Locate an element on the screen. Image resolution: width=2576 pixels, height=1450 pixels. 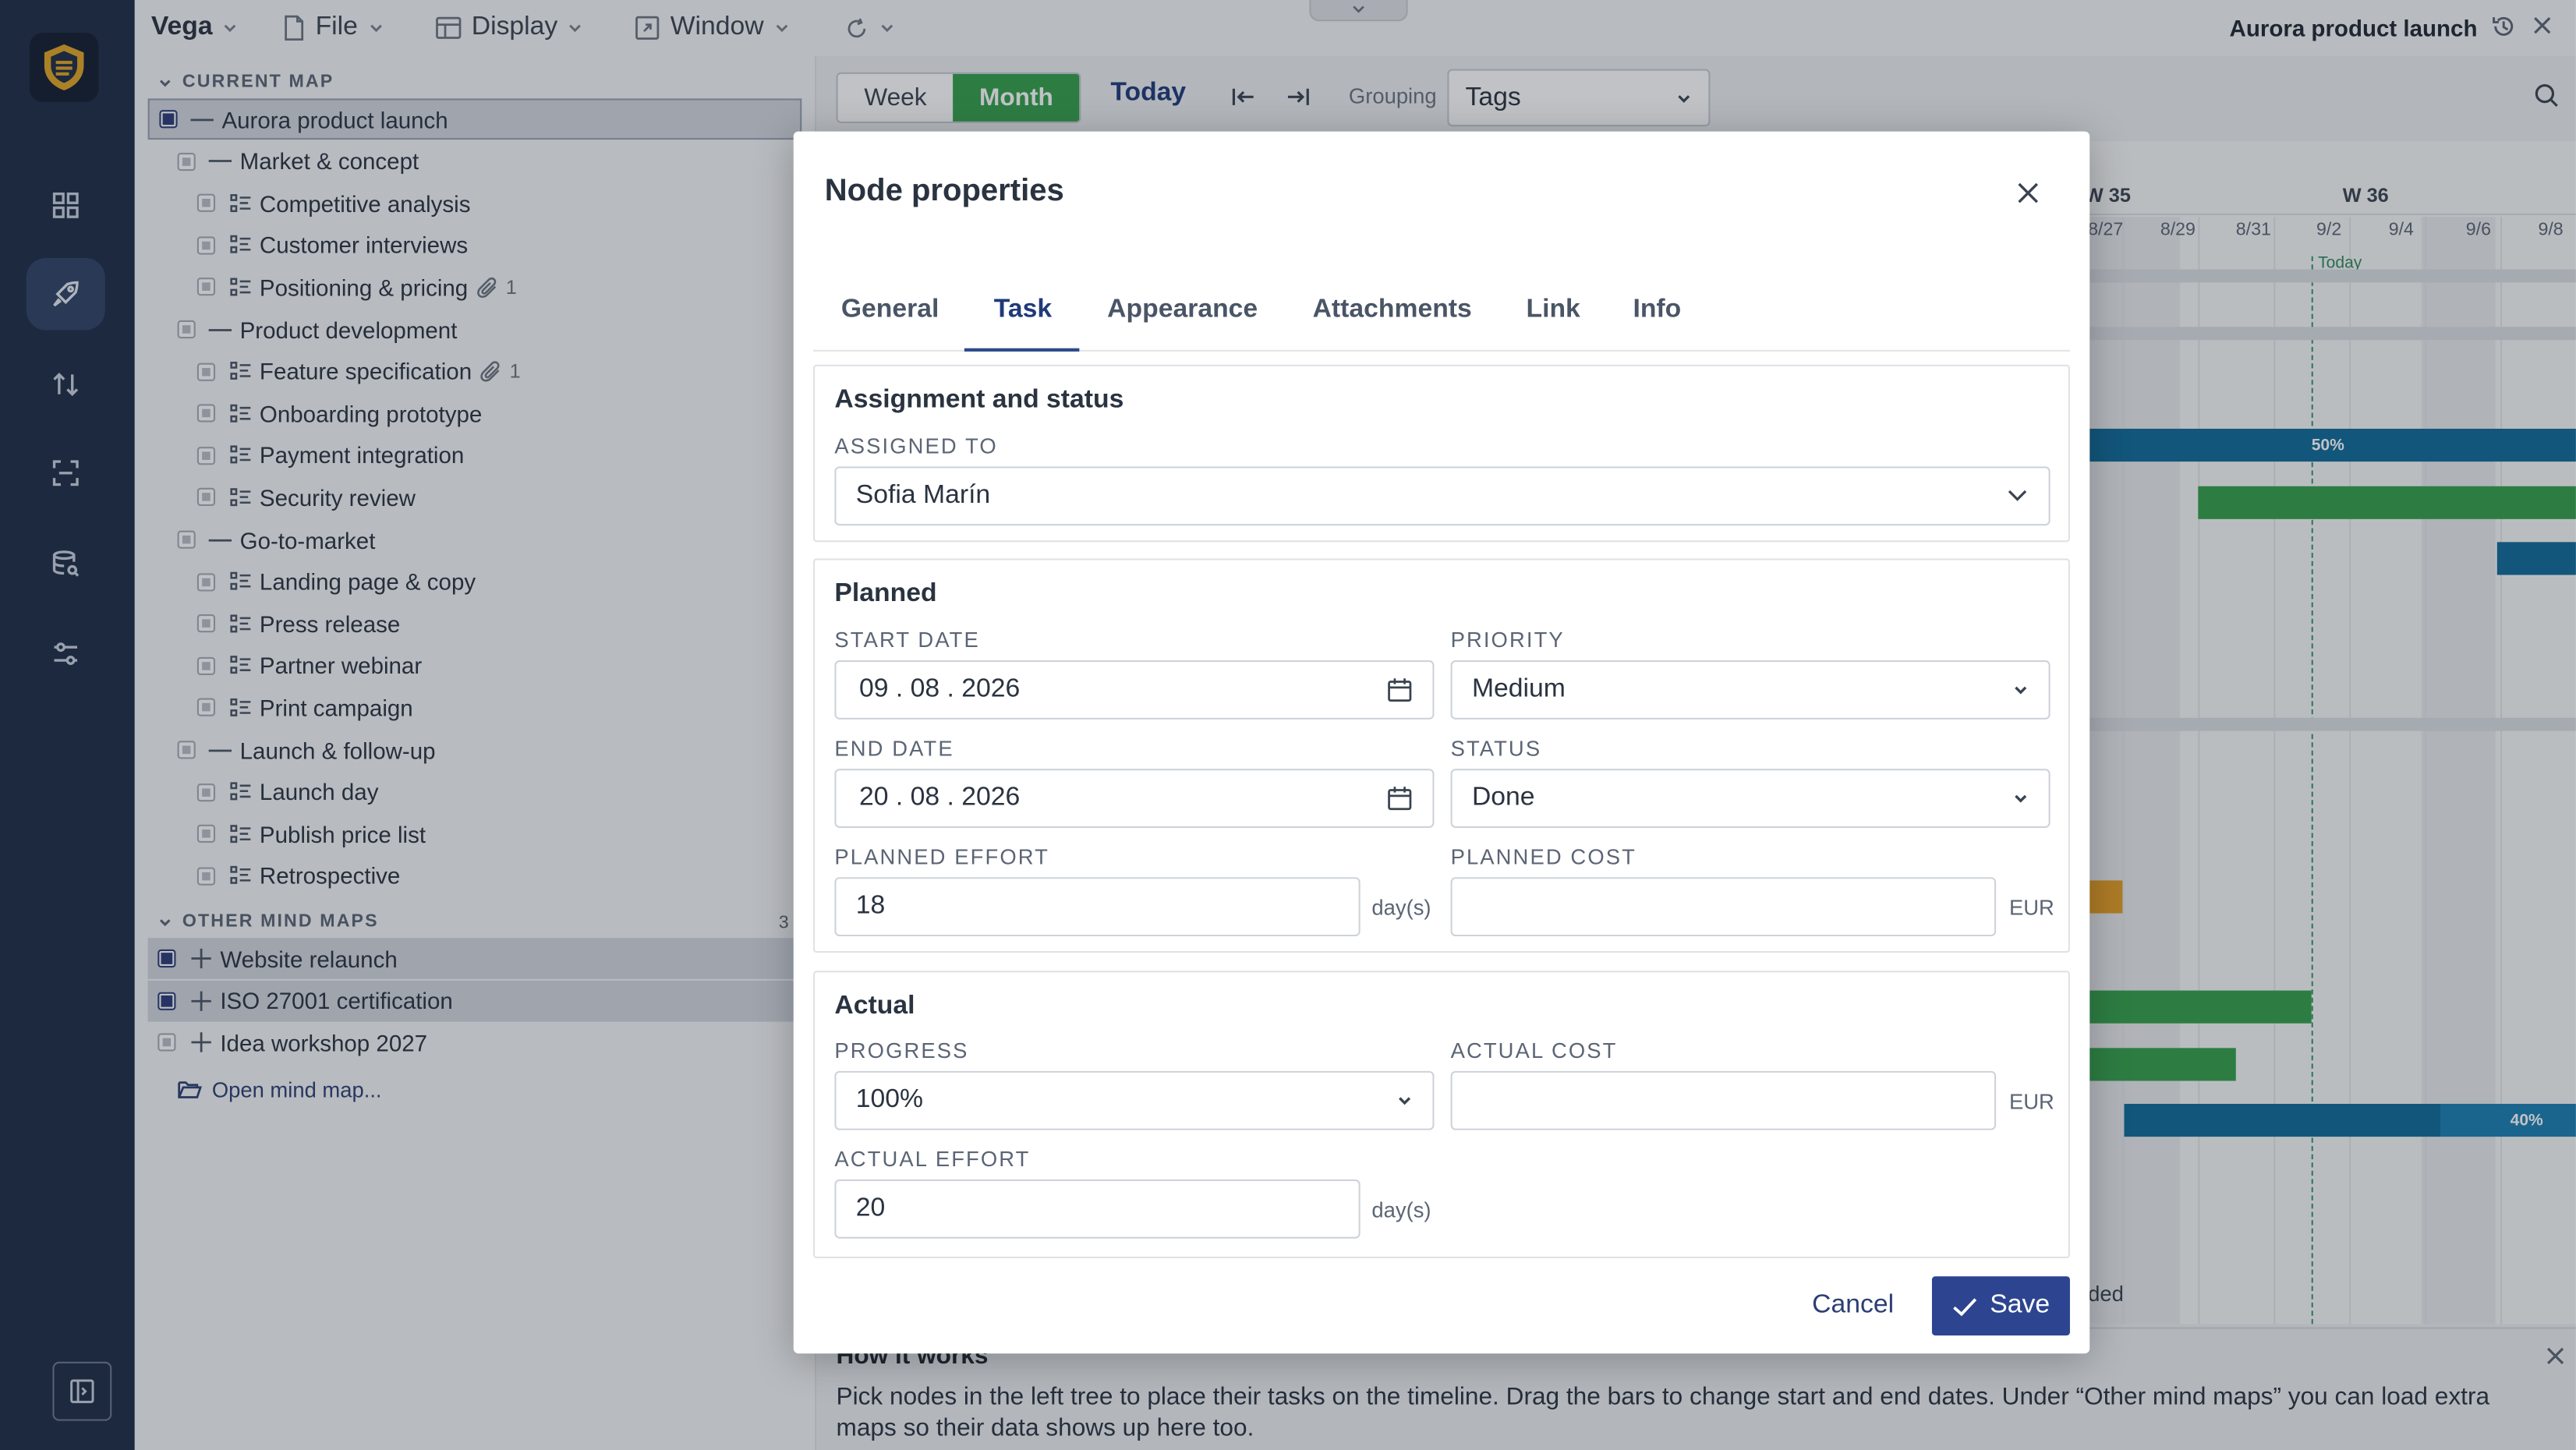
tab-appearance: Appearance is located at coordinates (1182, 310).